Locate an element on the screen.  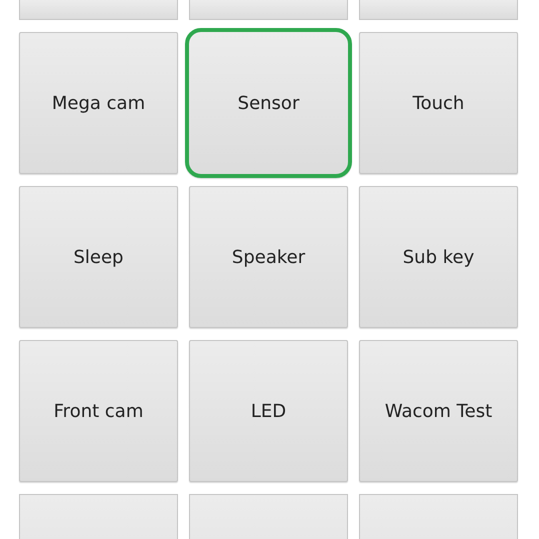
test-button: LED is located at coordinates (268, 411).